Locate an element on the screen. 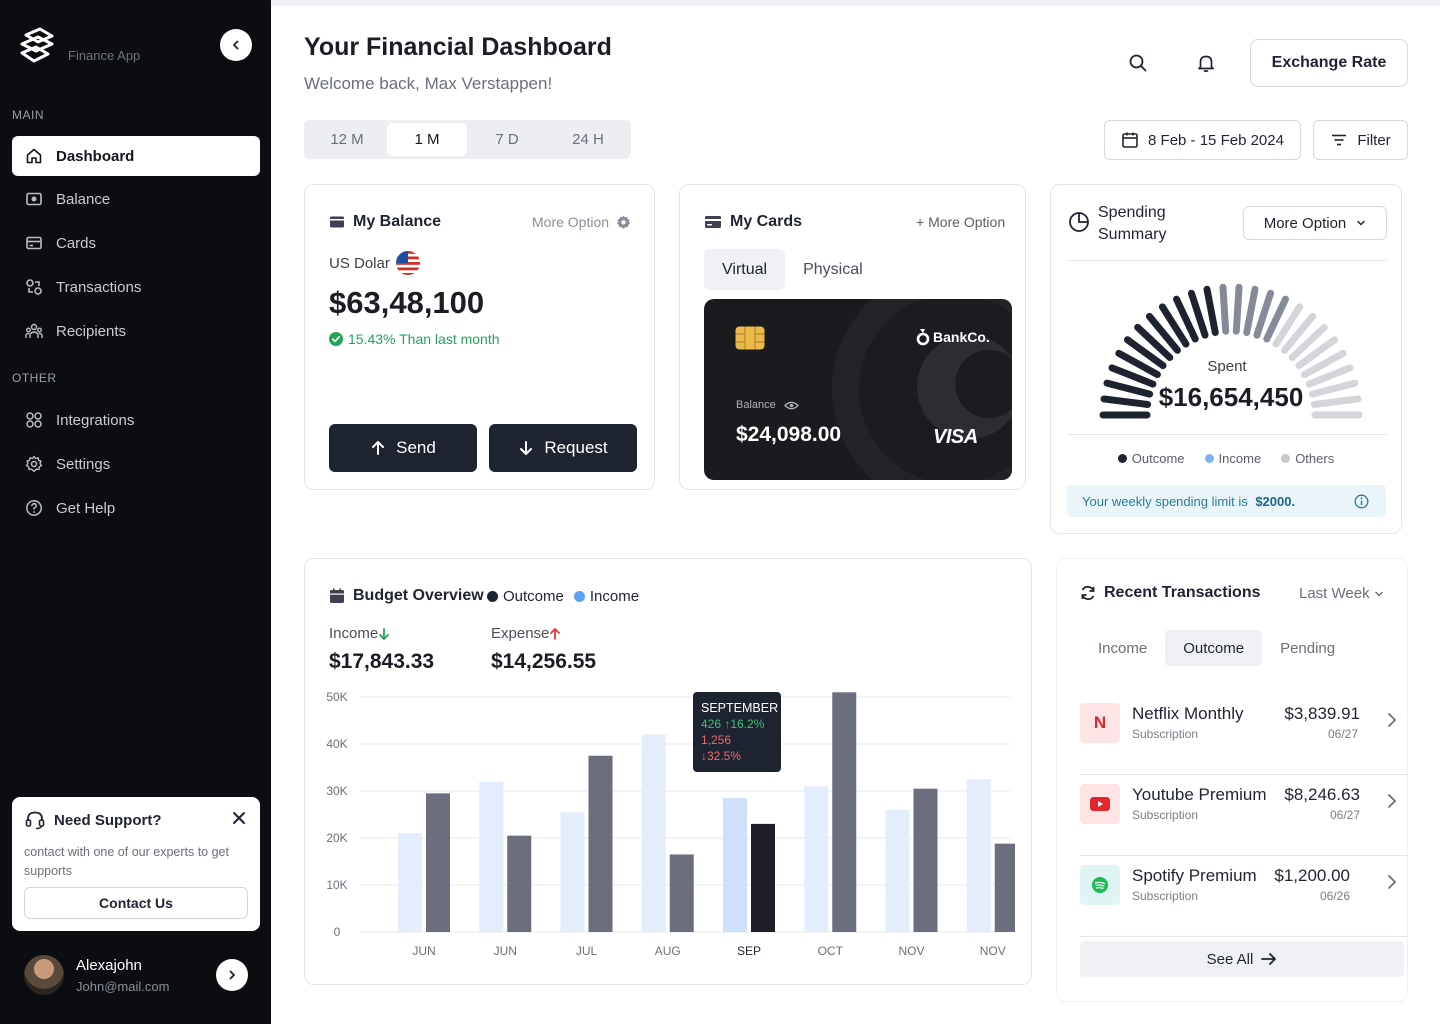  sidebar-item-dashboard: Dashboard is located at coordinates (136, 156).